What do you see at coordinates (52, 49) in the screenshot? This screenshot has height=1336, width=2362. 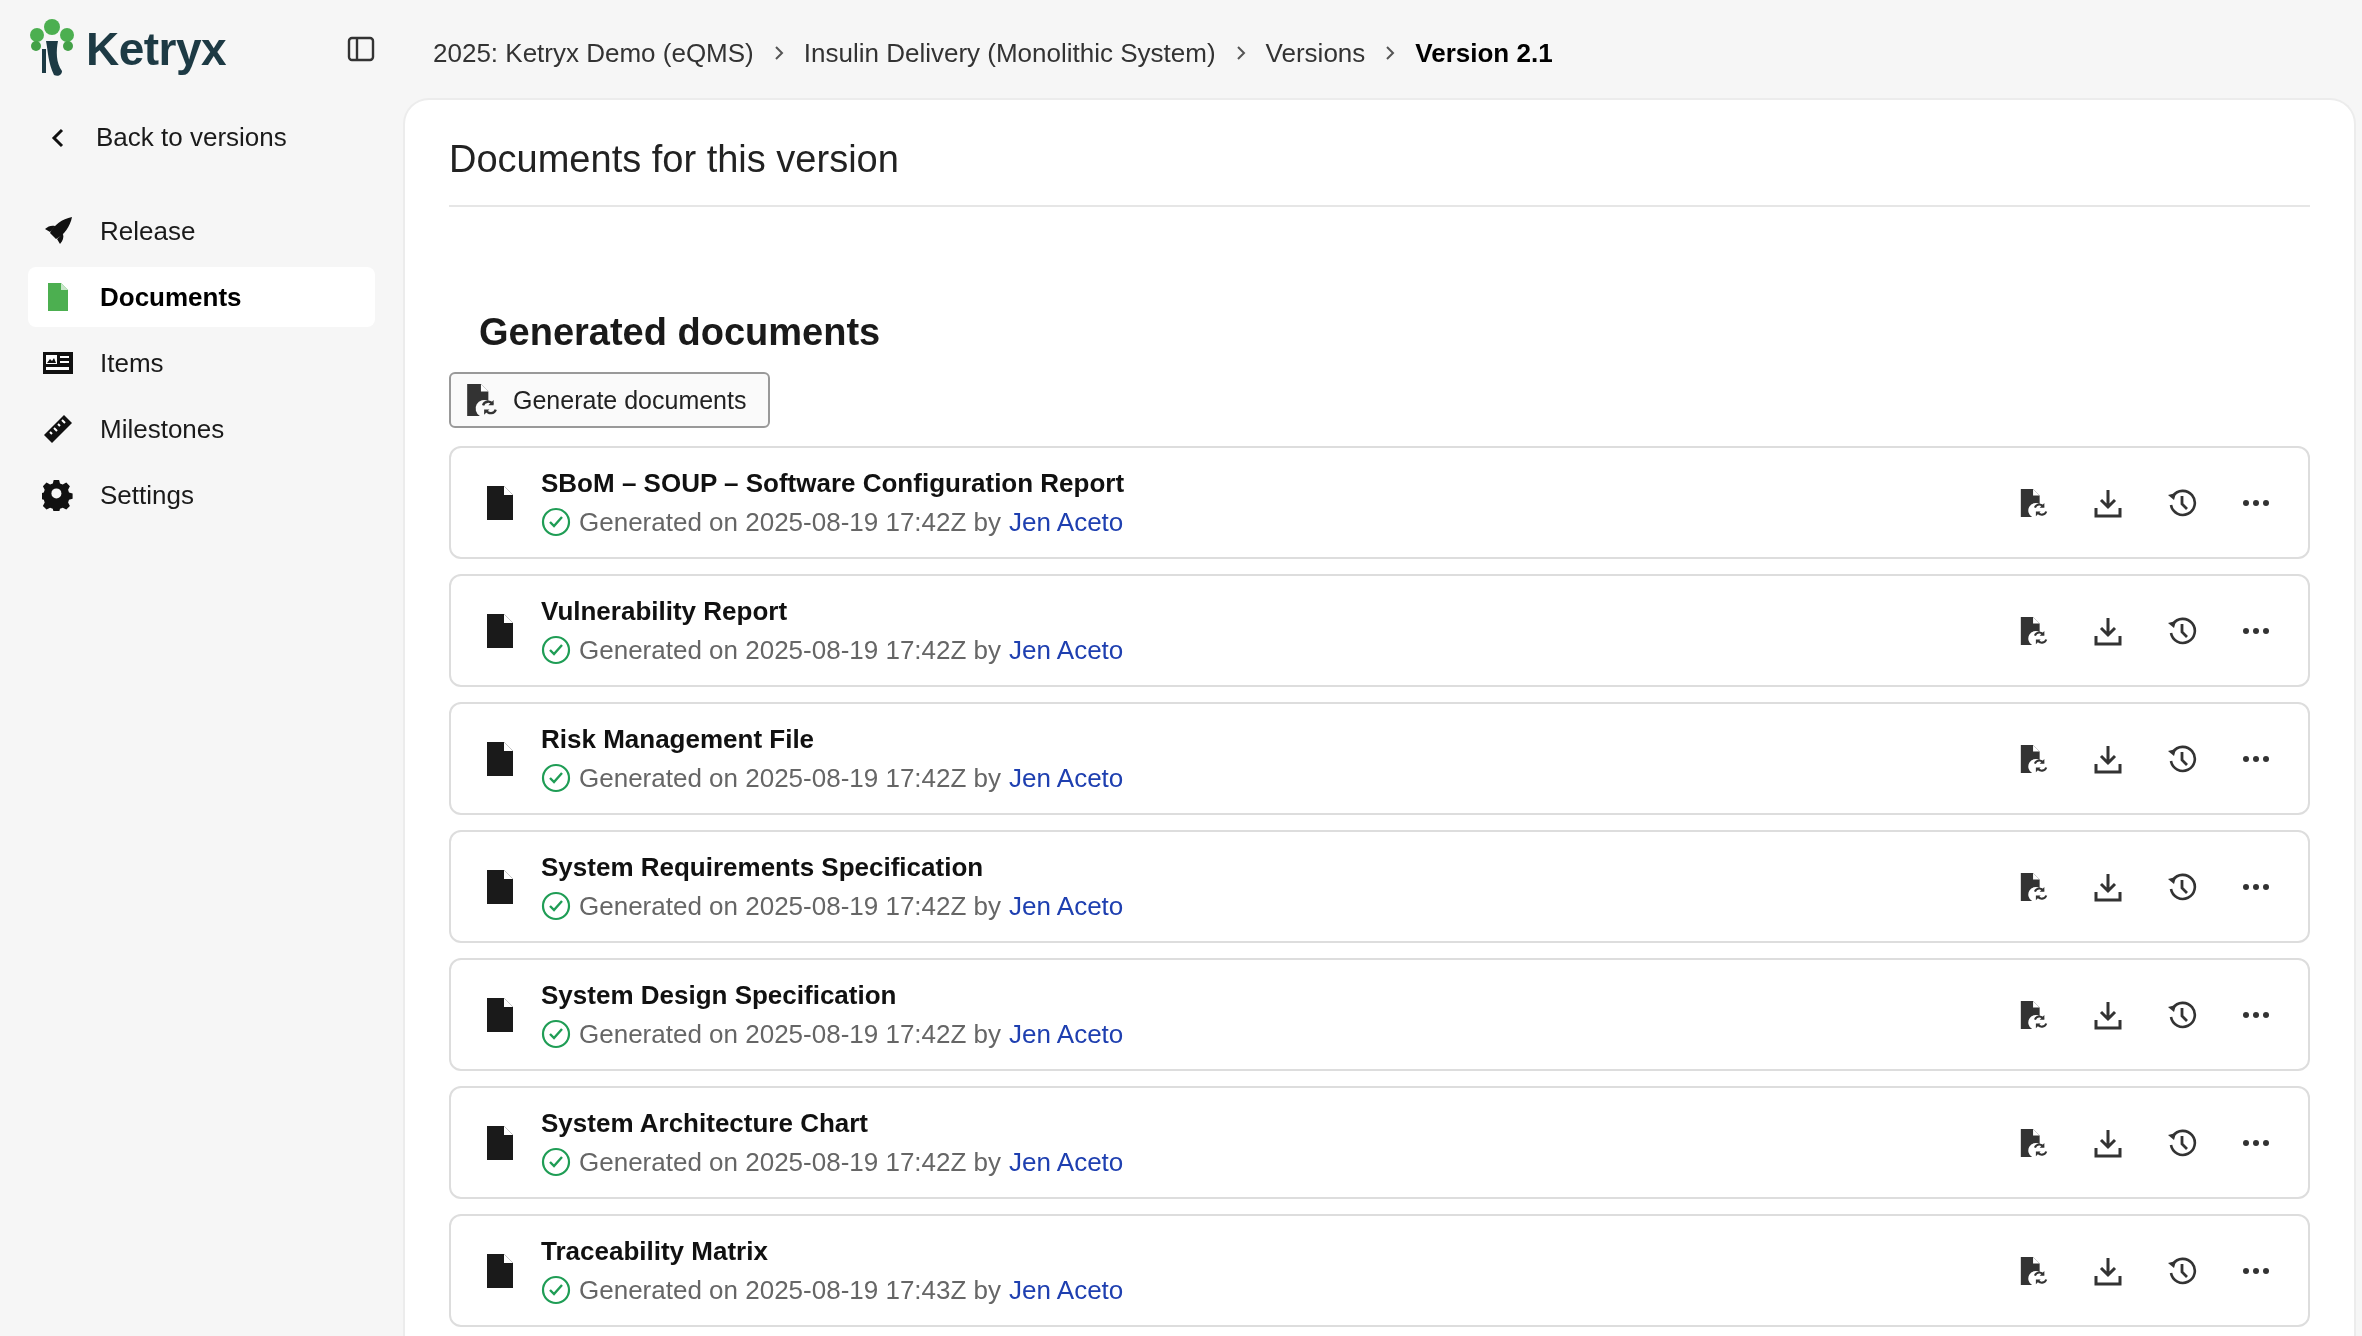 I see `logo-icon` at bounding box center [52, 49].